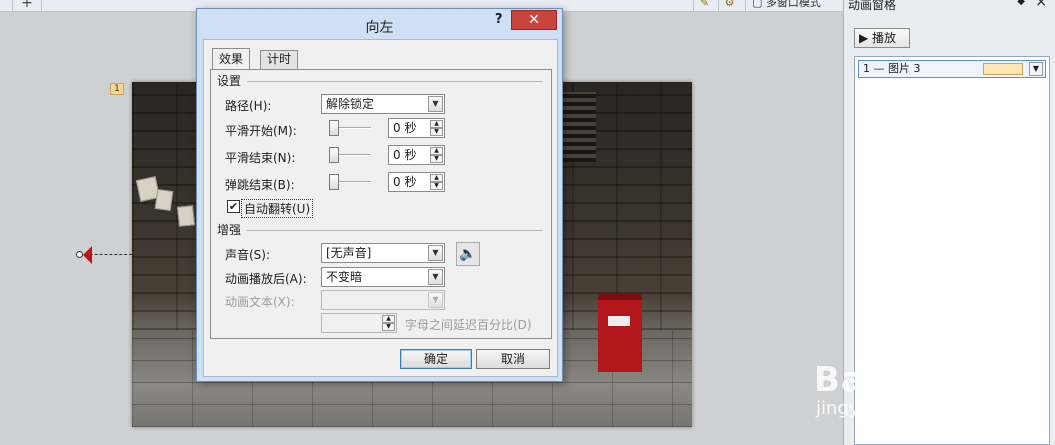 This screenshot has width=1055, height=445. What do you see at coordinates (383, 253) in the screenshot?
I see `sound-select: [无声音] ▼` at bounding box center [383, 253].